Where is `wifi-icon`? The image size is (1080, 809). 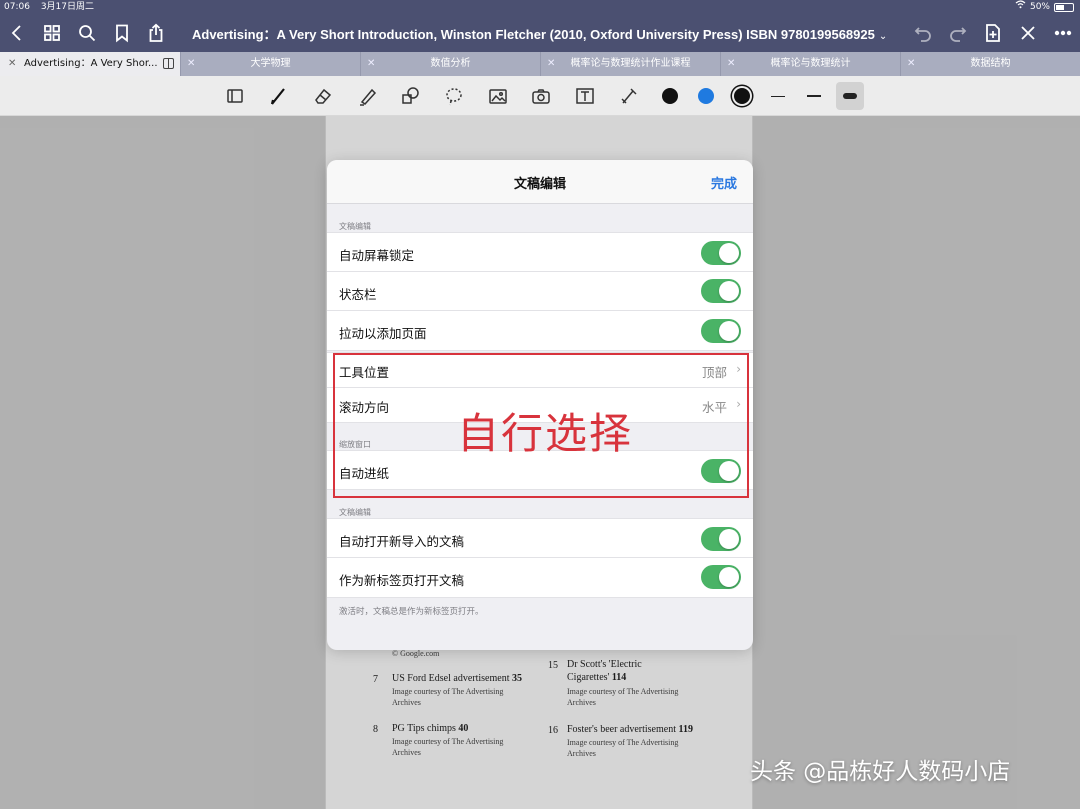
wifi-icon is located at coordinates (1020, 7).